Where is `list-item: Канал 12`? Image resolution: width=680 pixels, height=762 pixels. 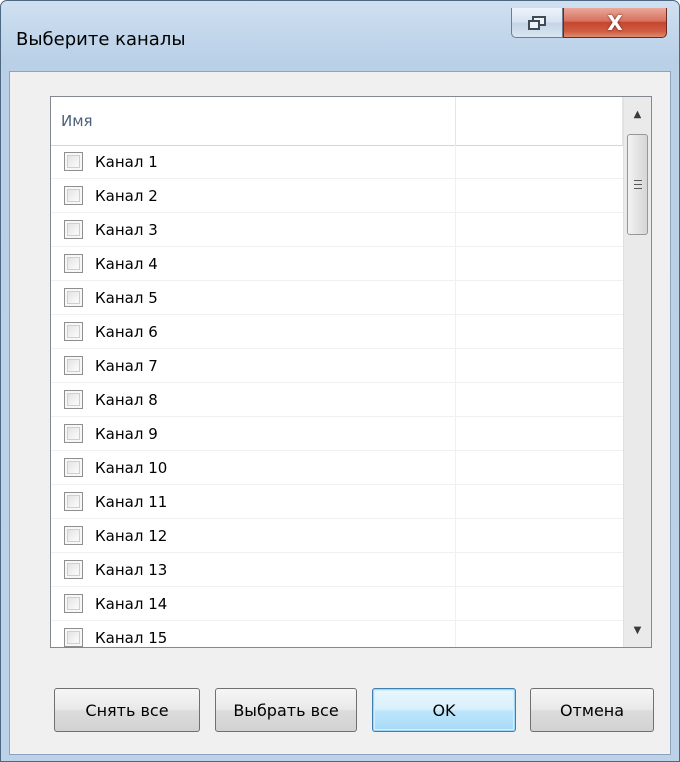
list-item: Канал 12 is located at coordinates (337, 536).